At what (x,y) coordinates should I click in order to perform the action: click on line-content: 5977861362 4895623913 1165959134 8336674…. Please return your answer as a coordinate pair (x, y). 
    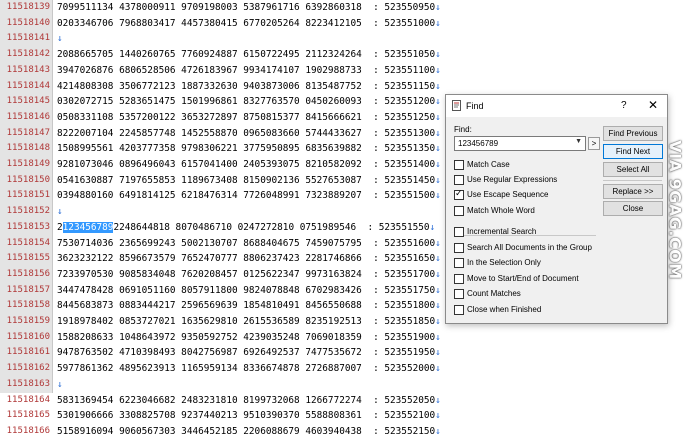
    Looking at the image, I should click on (249, 368).